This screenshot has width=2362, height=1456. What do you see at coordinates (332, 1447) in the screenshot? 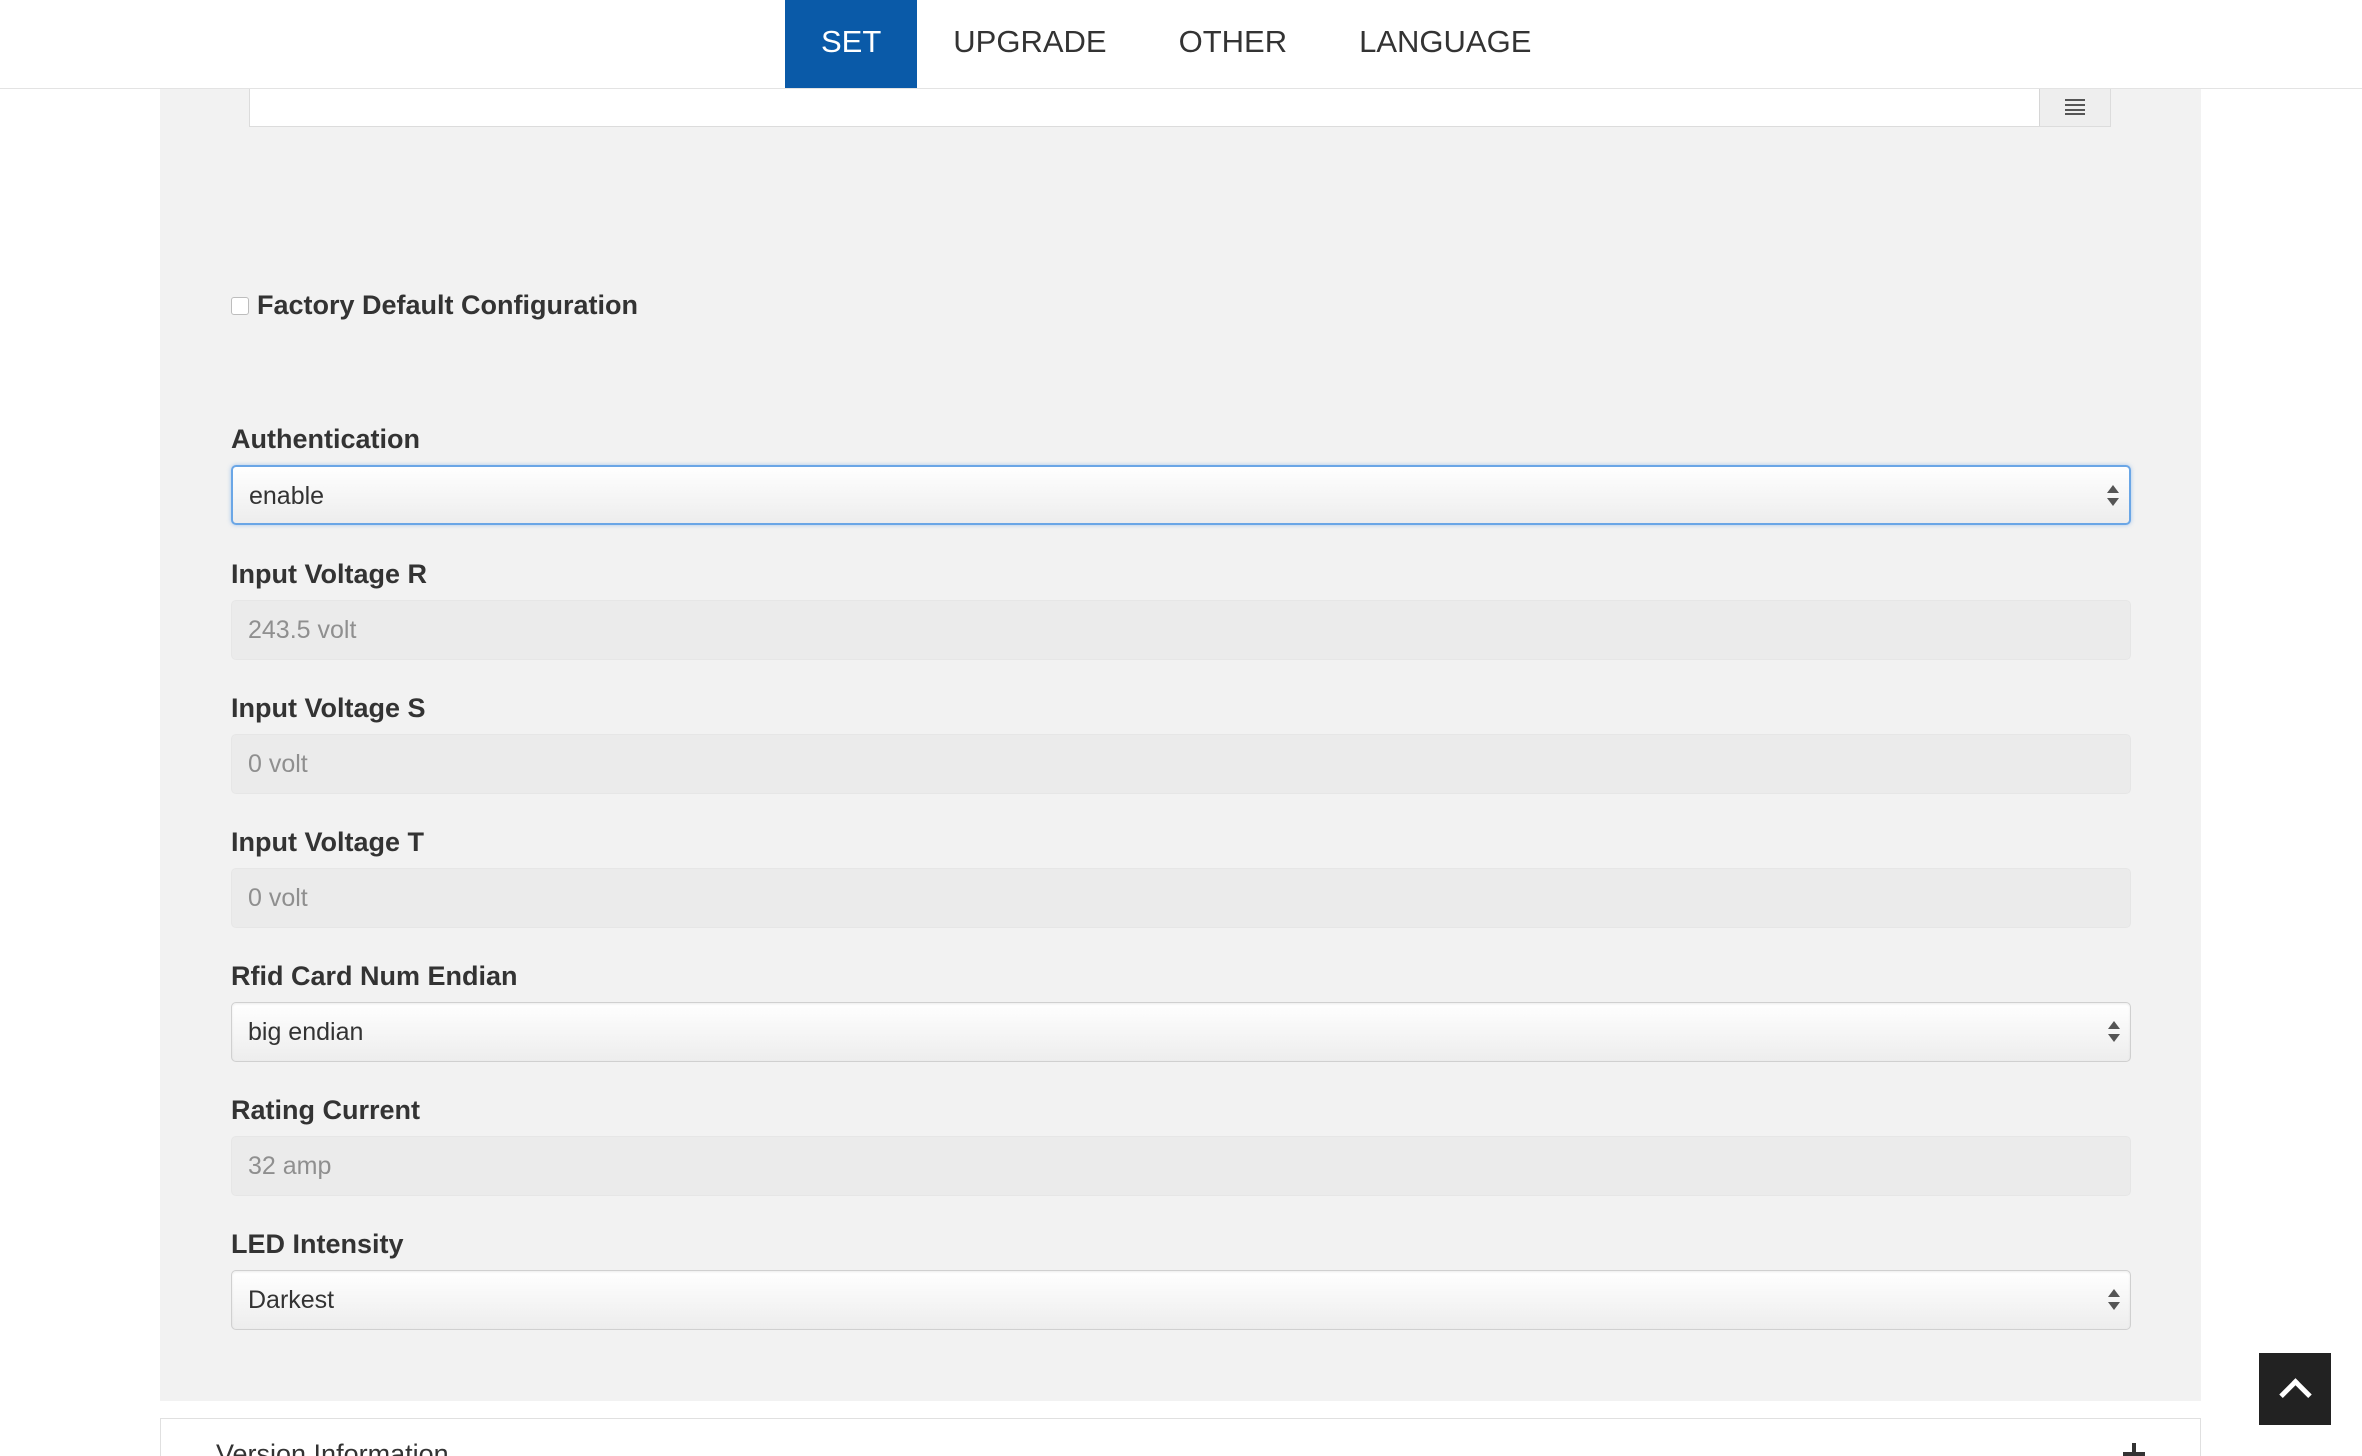
I see `version-information-title: Version Information` at bounding box center [332, 1447].